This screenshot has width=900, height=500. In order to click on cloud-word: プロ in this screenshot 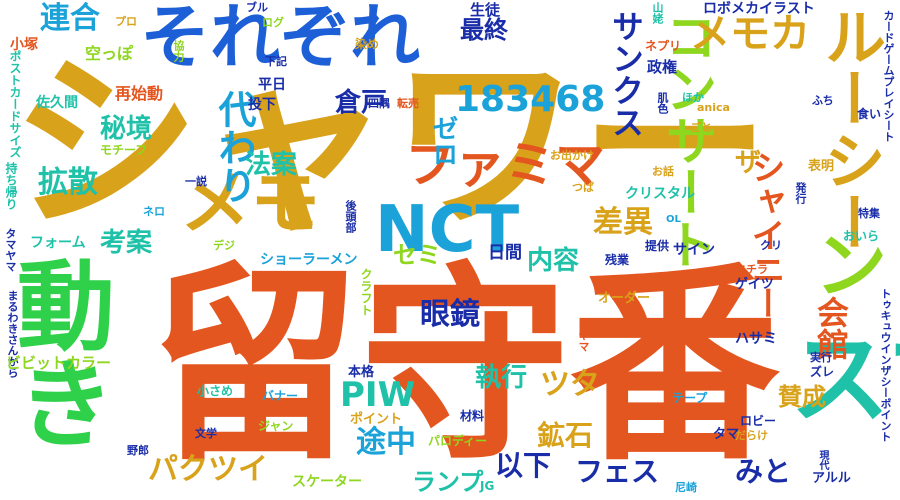, I will do `click(126, 21)`.